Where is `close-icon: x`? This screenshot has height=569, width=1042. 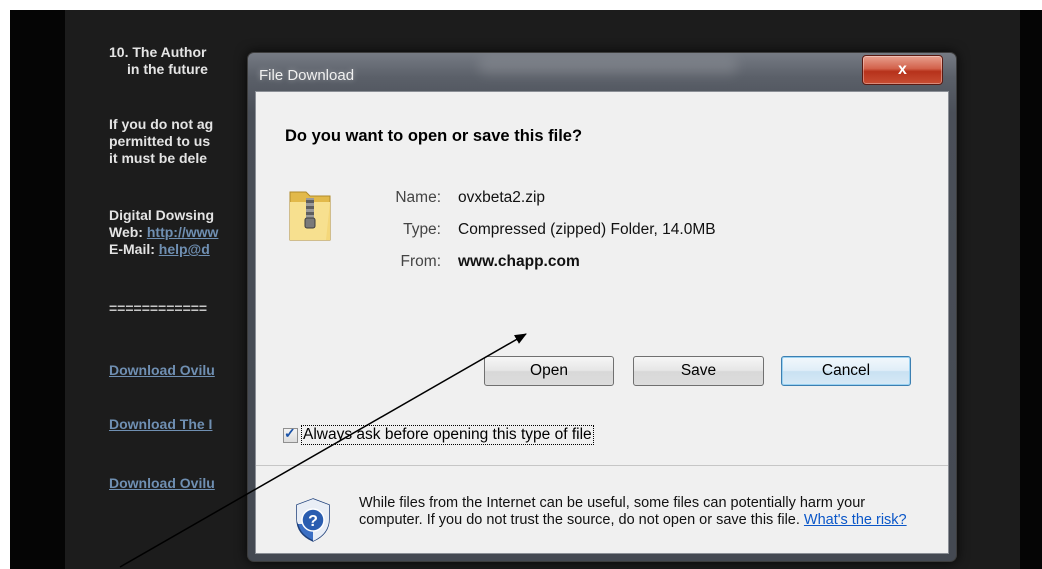
close-icon: x is located at coordinates (902, 69).